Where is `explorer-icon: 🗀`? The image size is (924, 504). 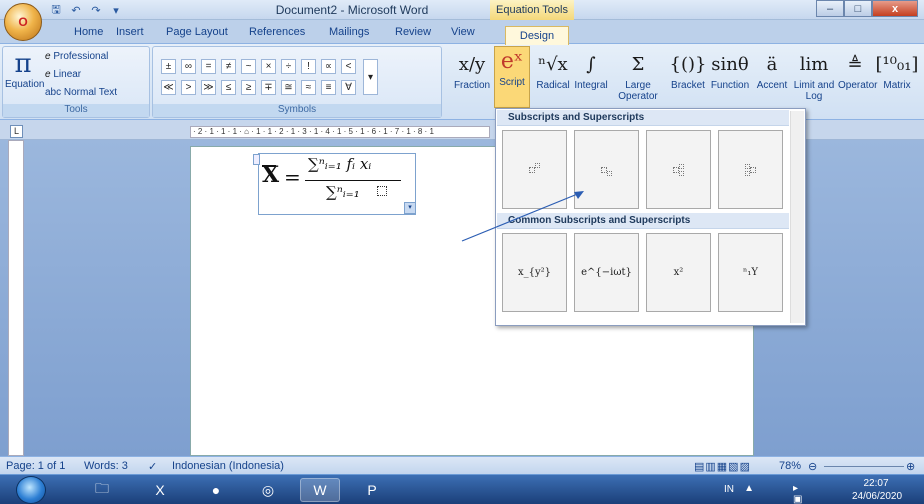
explorer-icon: 🗀 is located at coordinates (102, 490).